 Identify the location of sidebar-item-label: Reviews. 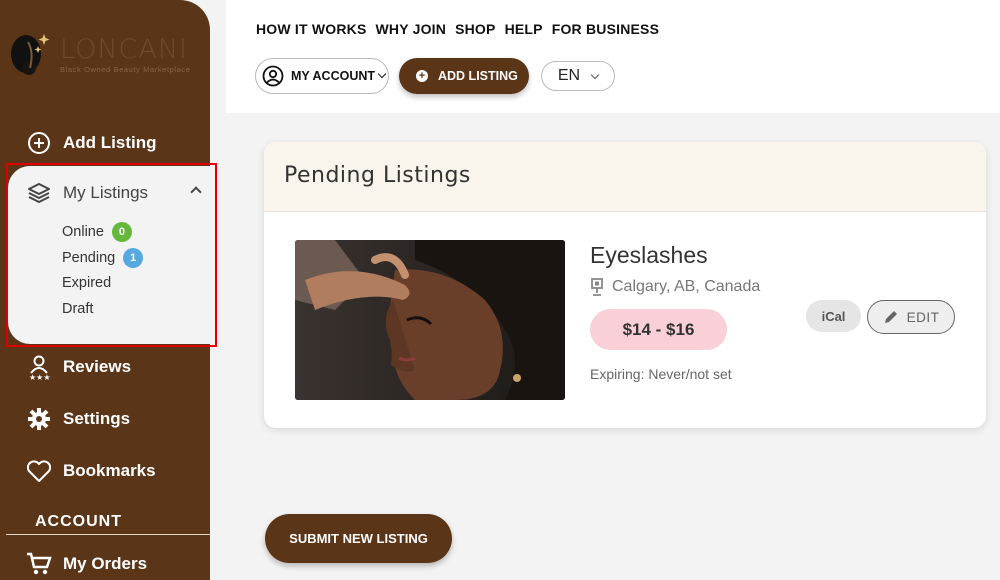
(97, 366).